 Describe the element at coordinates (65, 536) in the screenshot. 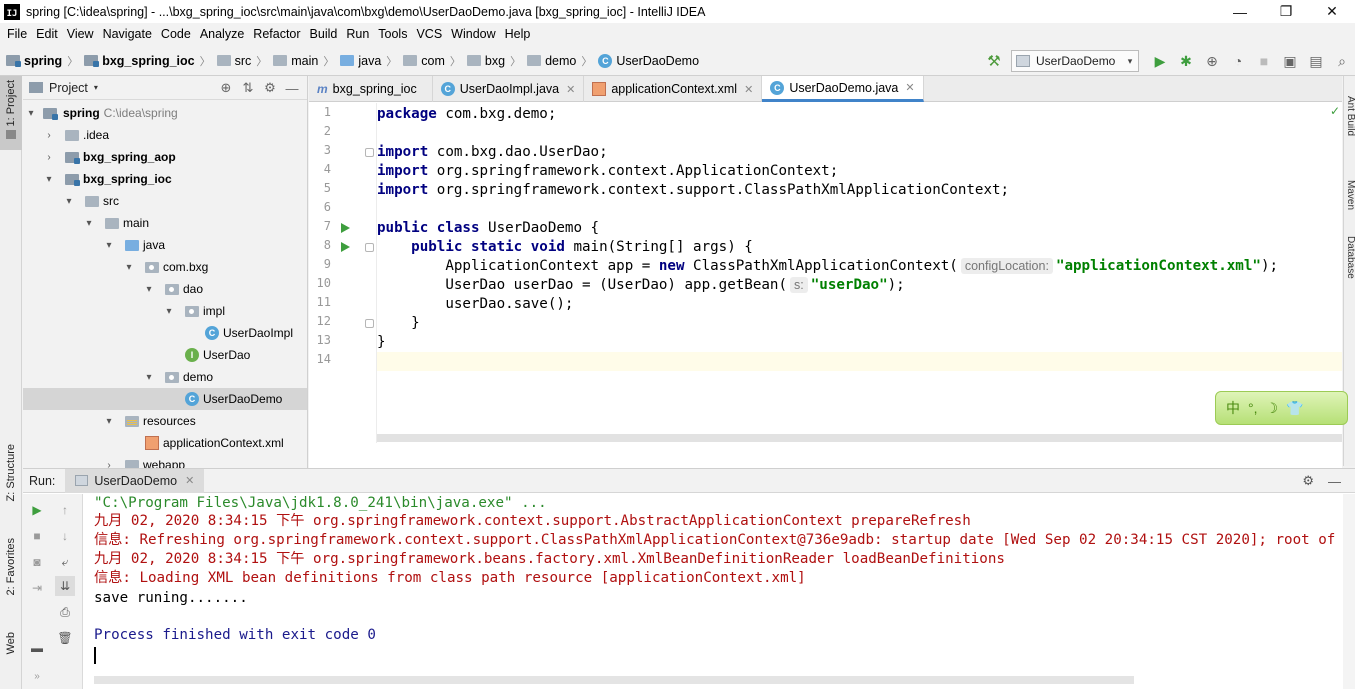

I see `scroll-down-button: ↓` at that location.